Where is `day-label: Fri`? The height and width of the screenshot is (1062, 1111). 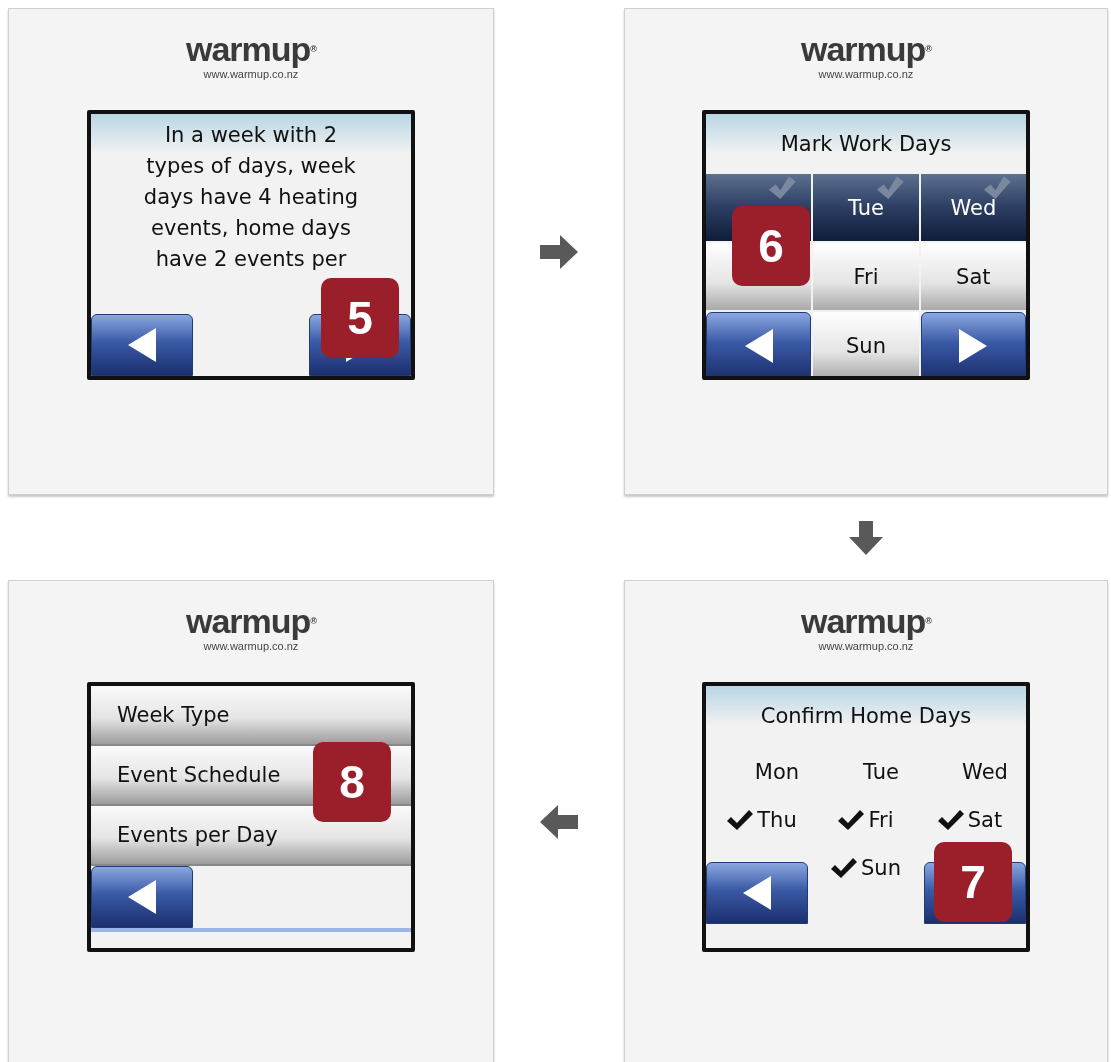 day-label: Fri is located at coordinates (881, 820).